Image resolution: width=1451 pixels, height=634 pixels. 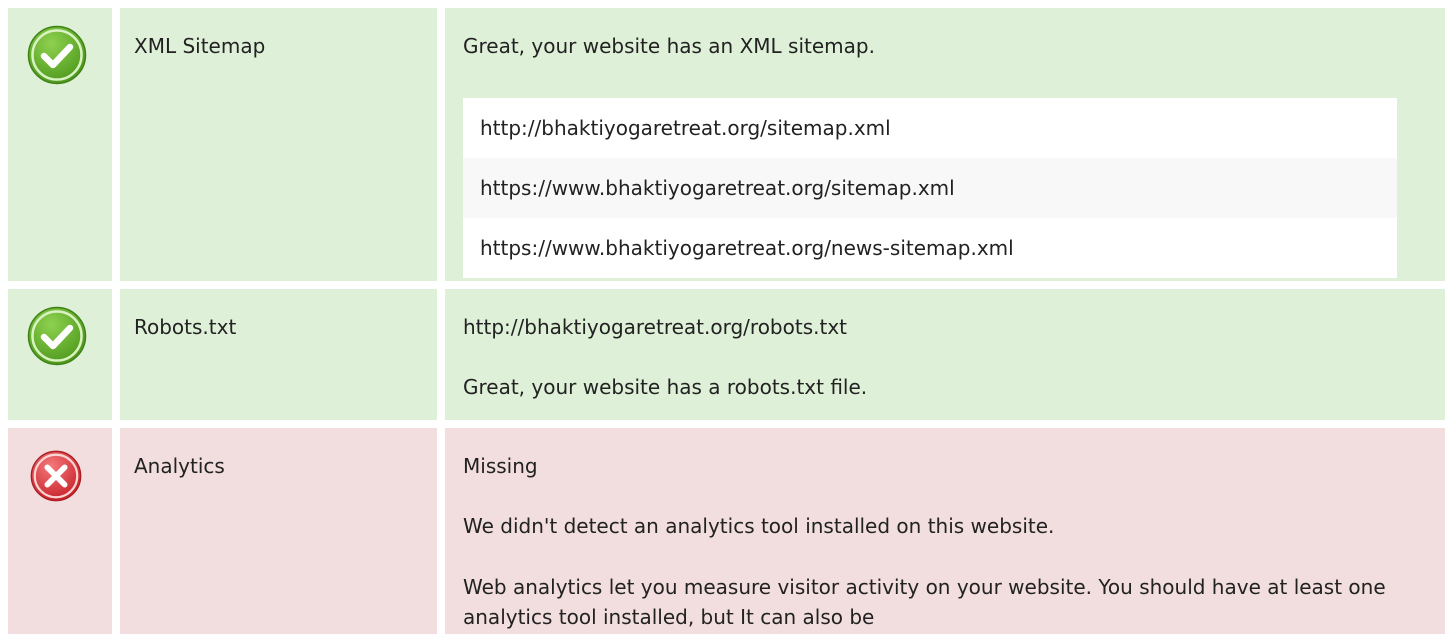 I want to click on label-cell: XML Sitemap, so click(x=278, y=144).